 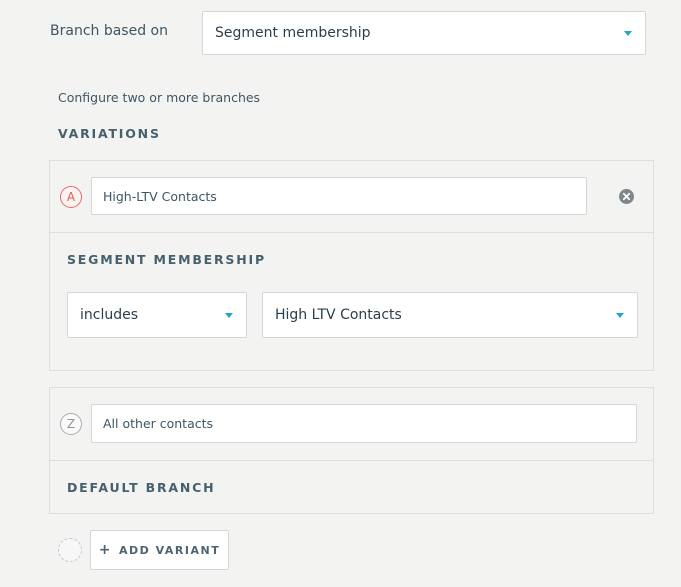 I want to click on variant-z-name-input: All other contacts, so click(x=364, y=423).